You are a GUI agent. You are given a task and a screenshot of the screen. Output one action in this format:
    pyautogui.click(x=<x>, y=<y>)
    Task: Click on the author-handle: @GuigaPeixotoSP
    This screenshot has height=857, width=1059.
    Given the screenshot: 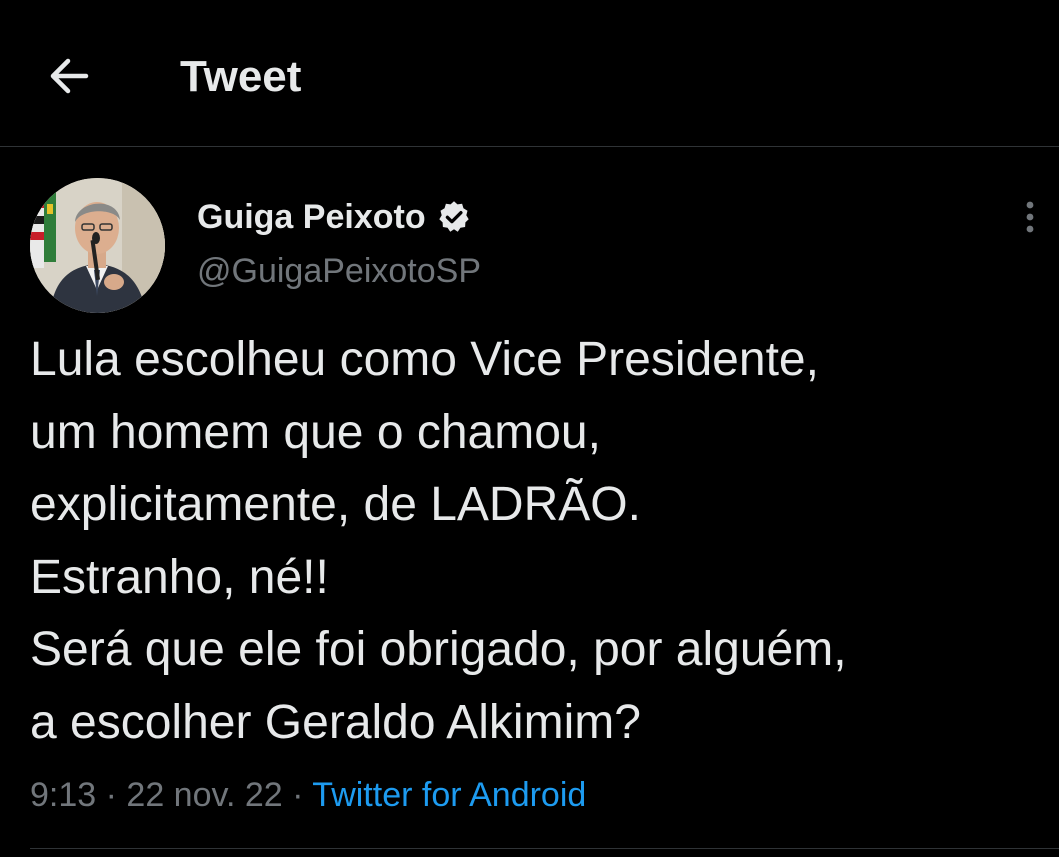 What is the action you would take?
    pyautogui.click(x=339, y=271)
    